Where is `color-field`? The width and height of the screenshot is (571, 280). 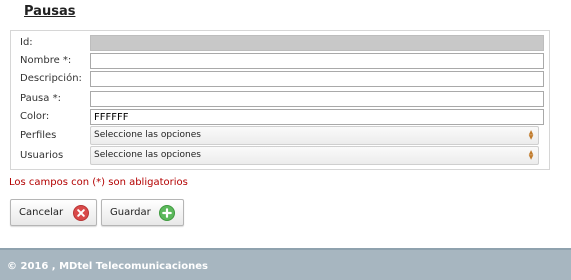 color-field is located at coordinates (317, 117).